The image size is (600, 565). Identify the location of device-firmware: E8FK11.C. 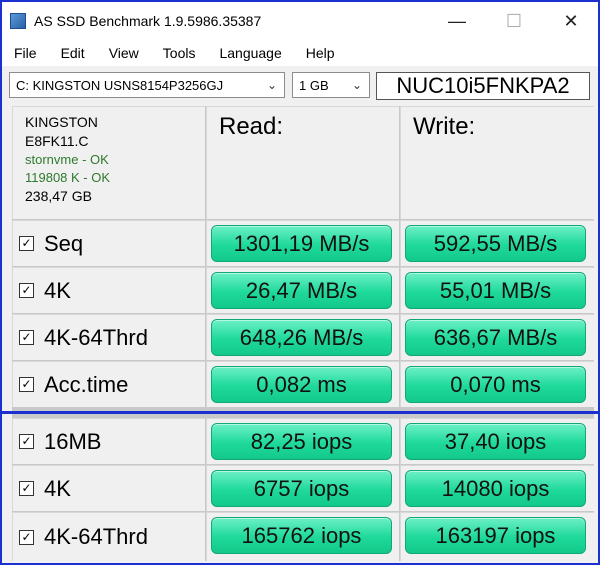
(57, 141).